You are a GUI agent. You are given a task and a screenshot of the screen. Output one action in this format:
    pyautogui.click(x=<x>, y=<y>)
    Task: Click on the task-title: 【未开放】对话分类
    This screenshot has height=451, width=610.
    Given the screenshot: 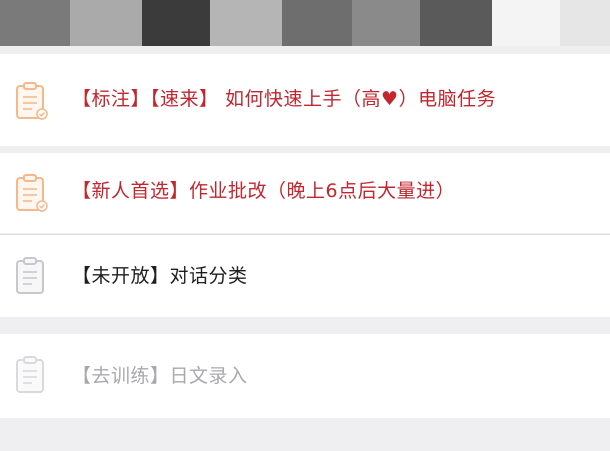 What is the action you would take?
    pyautogui.click(x=160, y=276)
    